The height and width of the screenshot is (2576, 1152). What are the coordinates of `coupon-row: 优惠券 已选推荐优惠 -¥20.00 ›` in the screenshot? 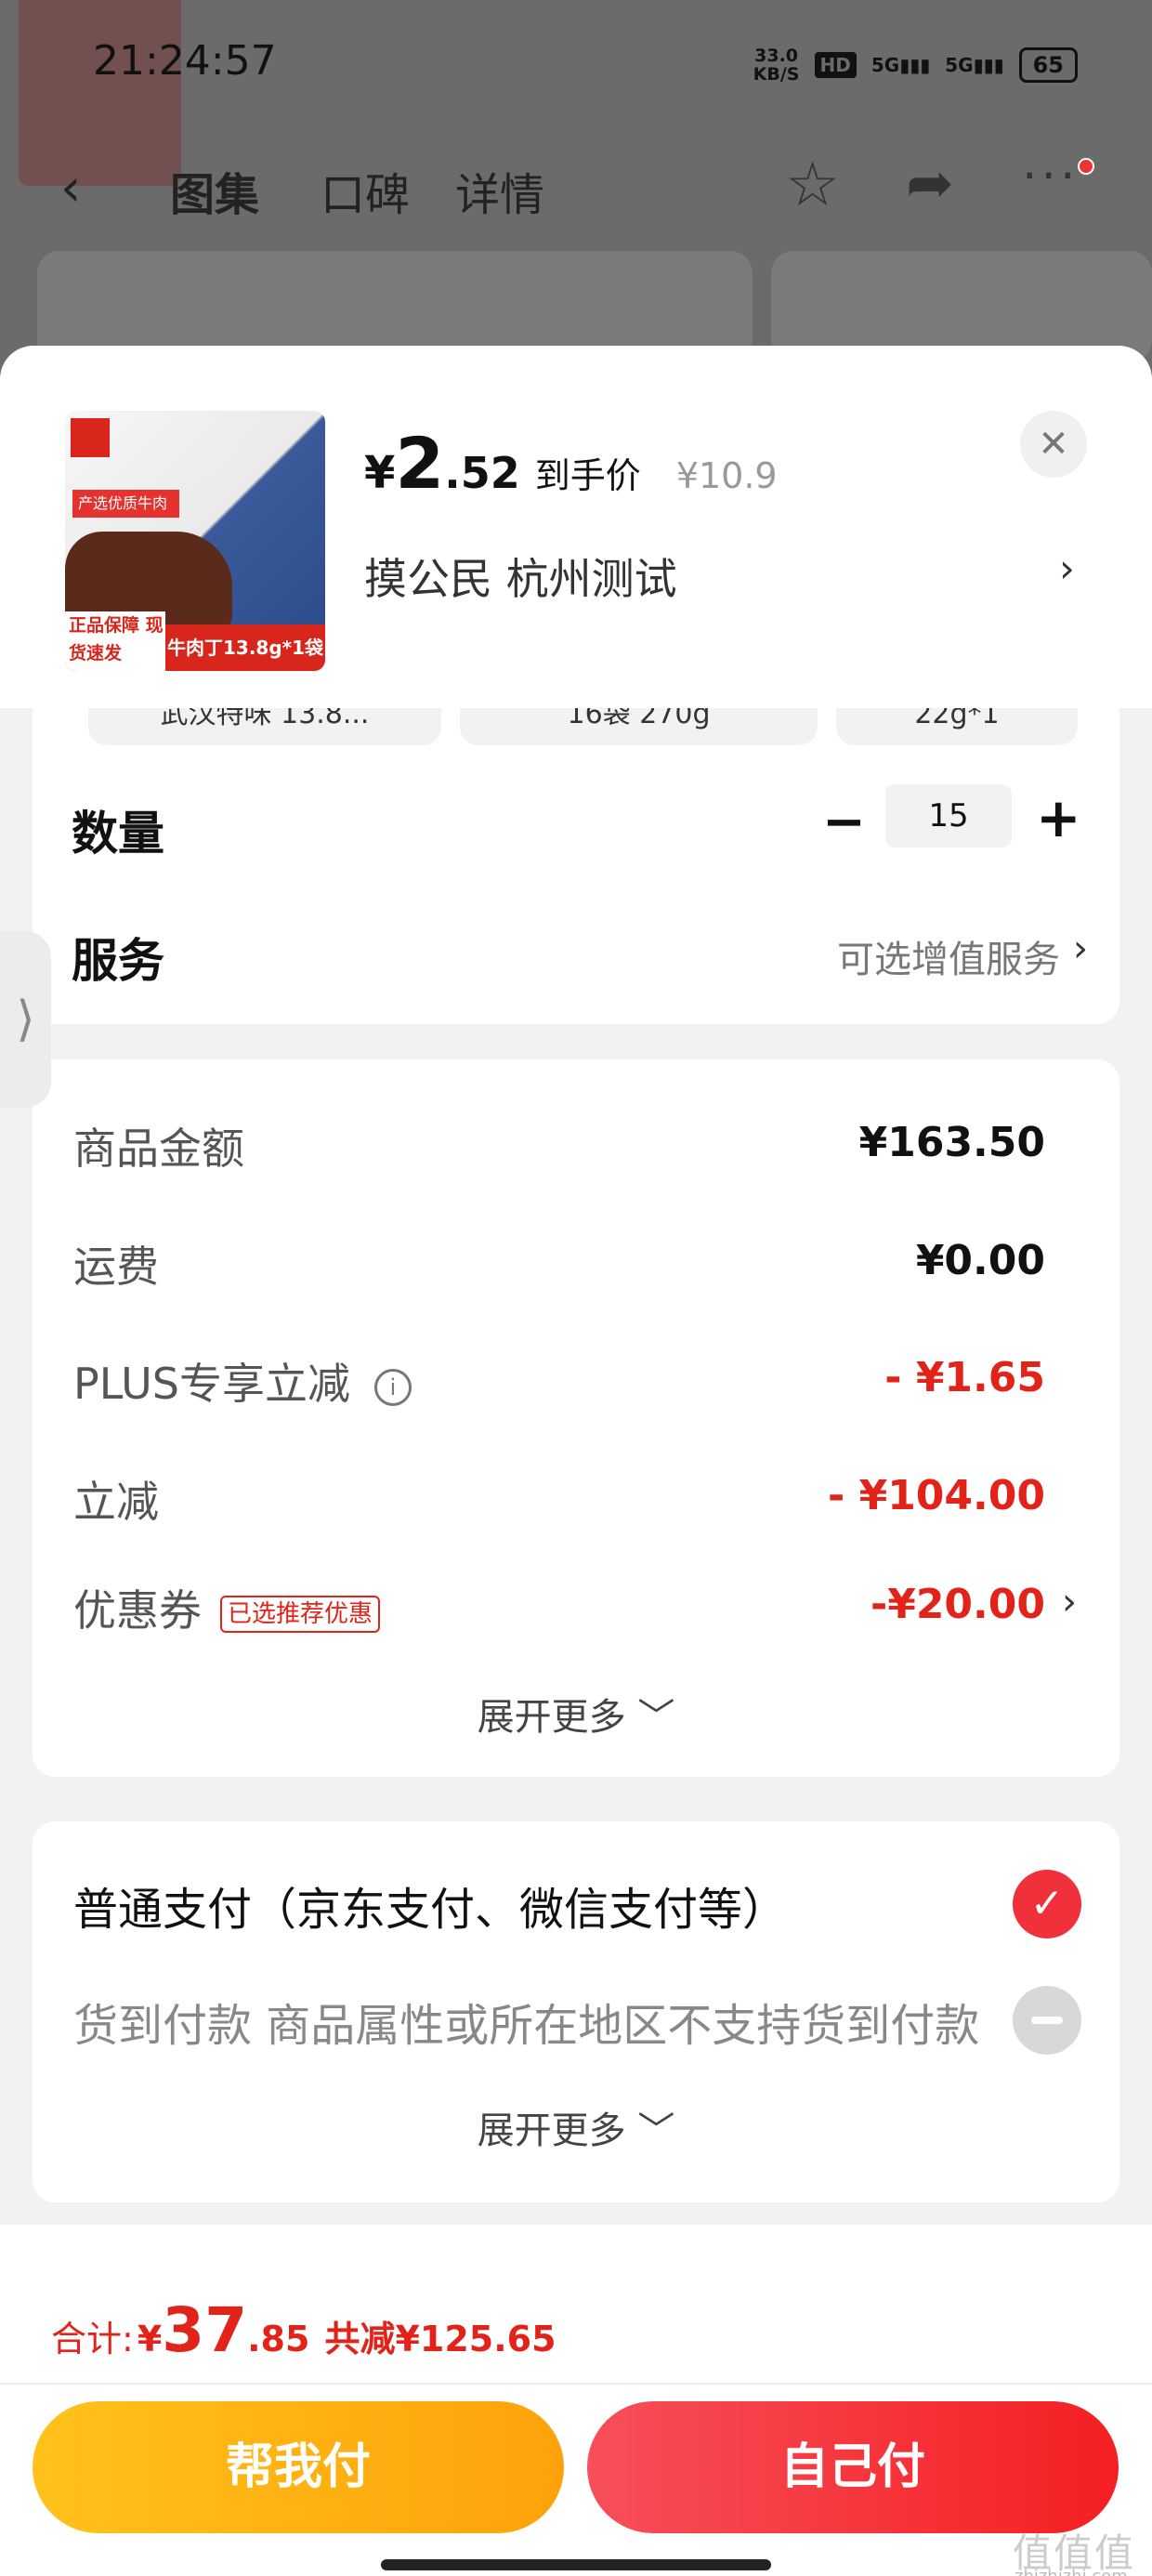 It's located at (575, 1609).